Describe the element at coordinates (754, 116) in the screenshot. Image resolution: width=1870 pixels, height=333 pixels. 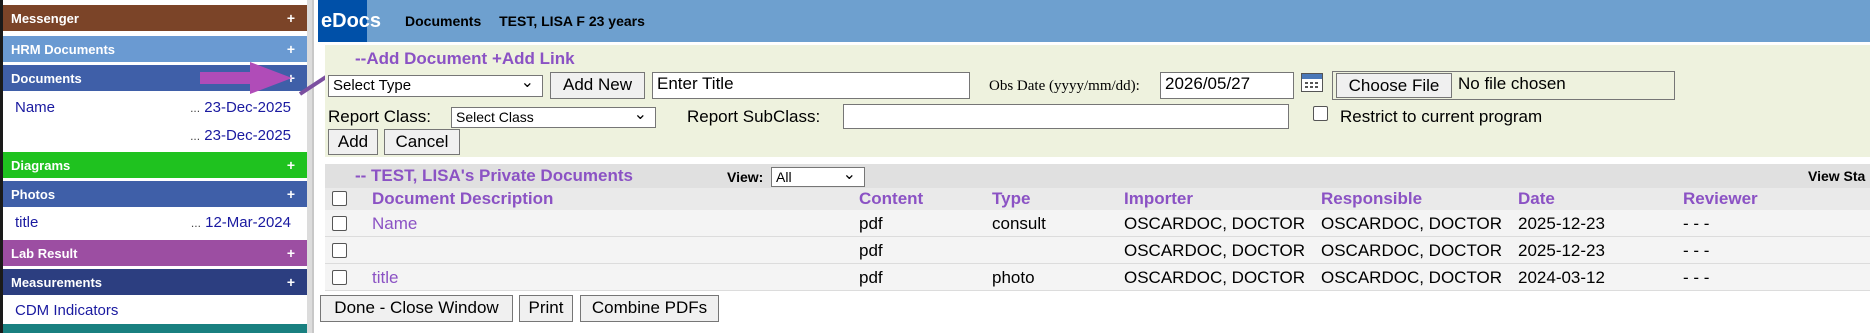
I see `report-subclass-label: Report SubClass:` at that location.